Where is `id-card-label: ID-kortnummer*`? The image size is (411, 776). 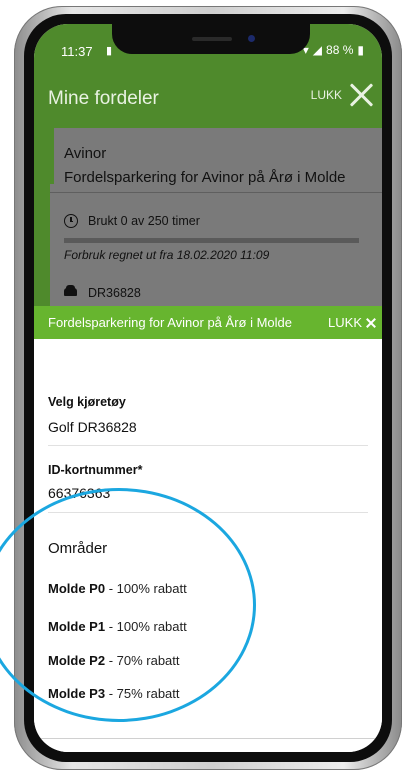 id-card-label: ID-kortnummer* is located at coordinates (95, 470).